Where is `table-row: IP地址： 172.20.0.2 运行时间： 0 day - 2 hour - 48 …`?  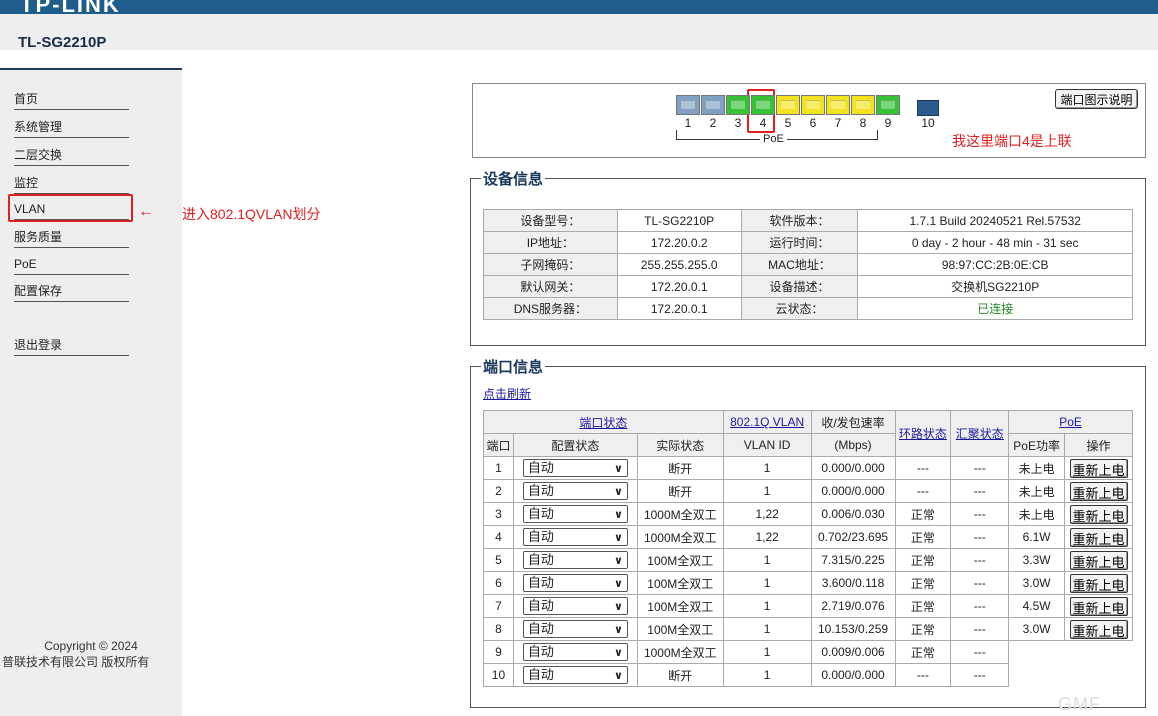 table-row: IP地址： 172.20.0.2 运行时间： 0 day - 2 hour - 48 … is located at coordinates (808, 242).